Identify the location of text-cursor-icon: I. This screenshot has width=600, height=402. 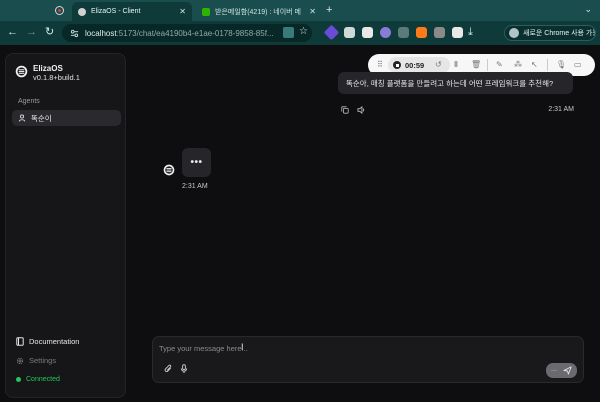
(242, 347).